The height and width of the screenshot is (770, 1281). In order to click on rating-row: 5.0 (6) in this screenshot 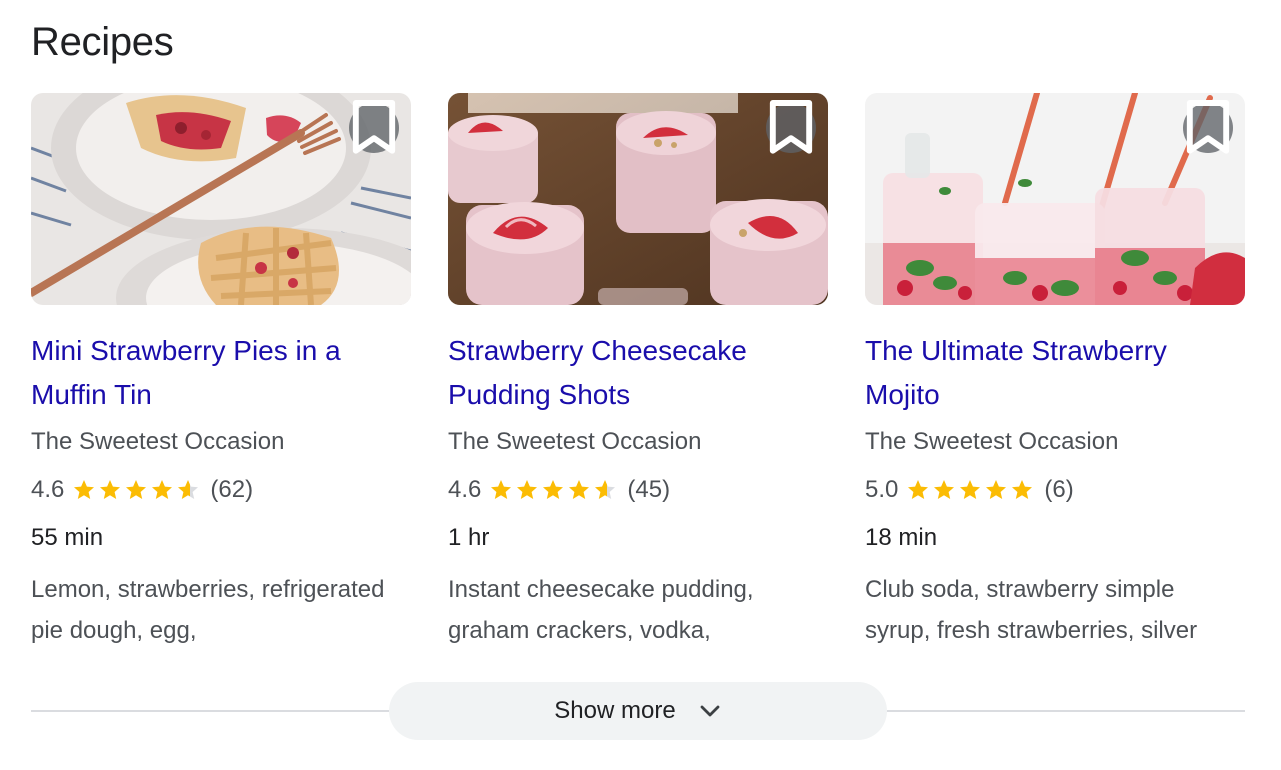, I will do `click(1055, 490)`.